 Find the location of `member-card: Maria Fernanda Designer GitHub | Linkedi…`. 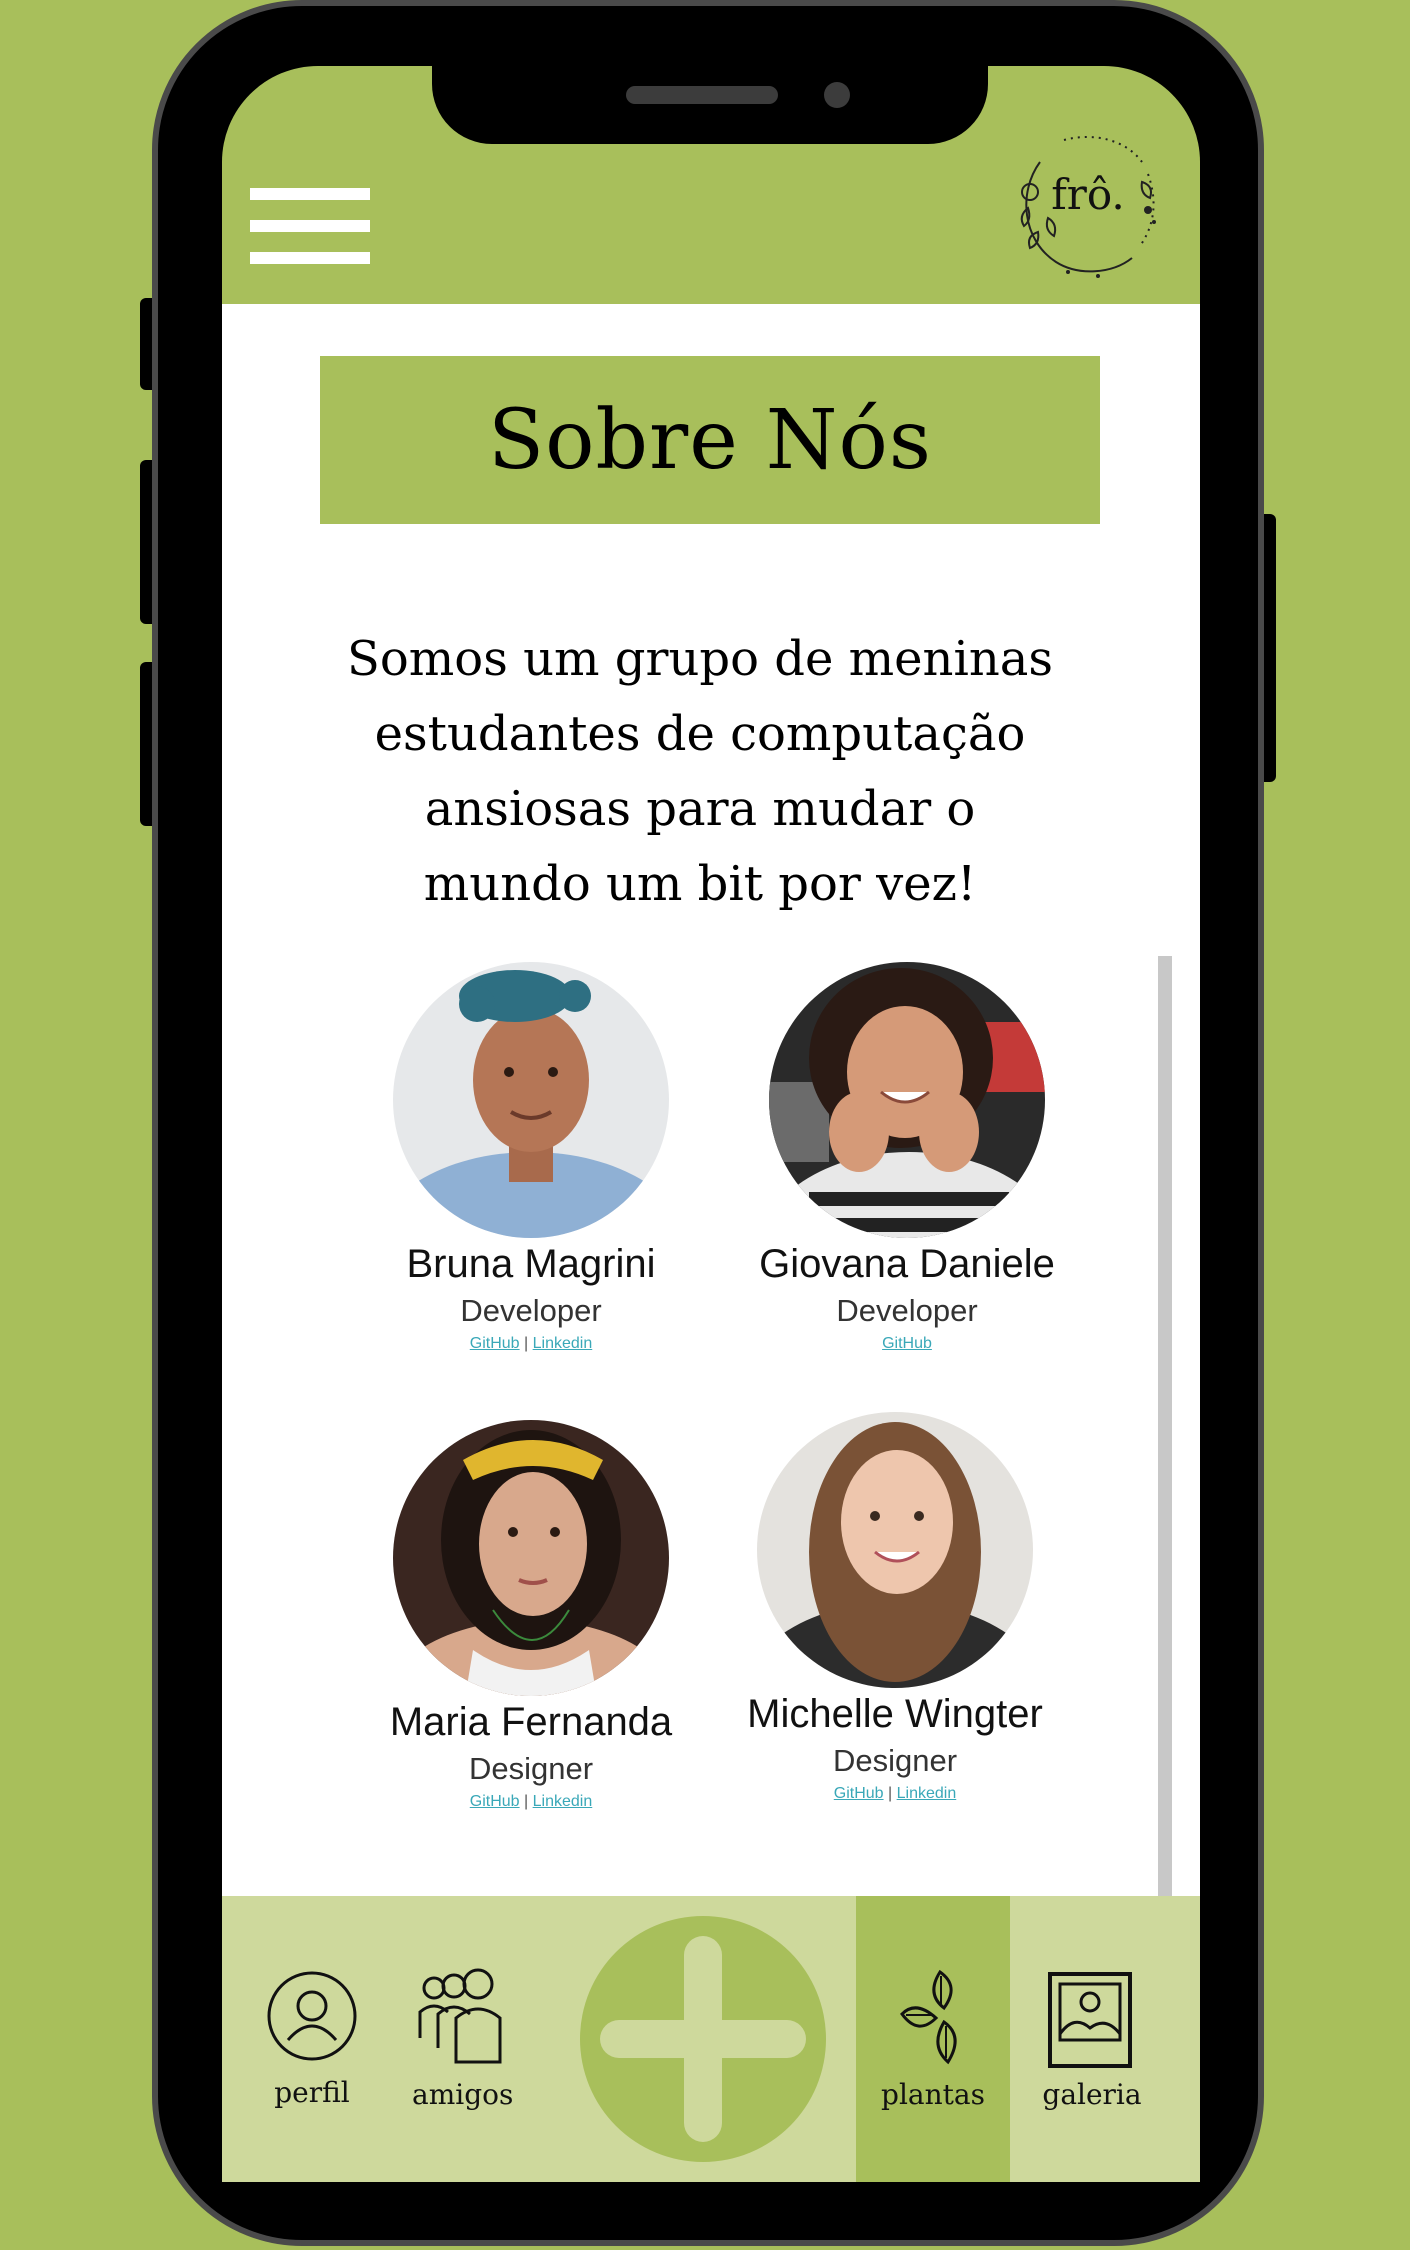

member-card: Maria Fernanda Designer GitHub | Linkedi… is located at coordinates (531, 1615).